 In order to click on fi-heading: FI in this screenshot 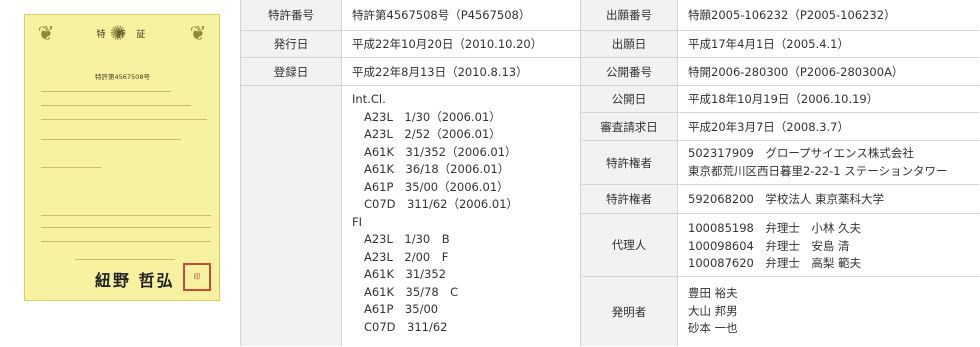, I will do `click(357, 221)`.